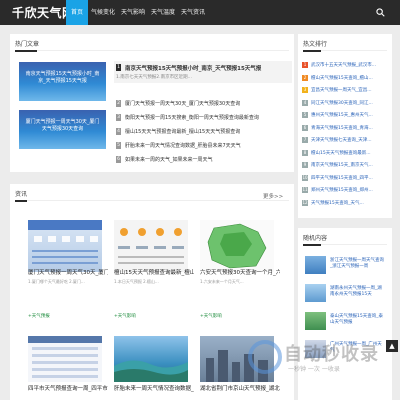 Image resolution: width=400 pixels, height=400 pixels. Describe the element at coordinates (169, 159) in the screenshot. I see `hot-item: 如果未来一周的天气_如果未来一周天气` at that location.